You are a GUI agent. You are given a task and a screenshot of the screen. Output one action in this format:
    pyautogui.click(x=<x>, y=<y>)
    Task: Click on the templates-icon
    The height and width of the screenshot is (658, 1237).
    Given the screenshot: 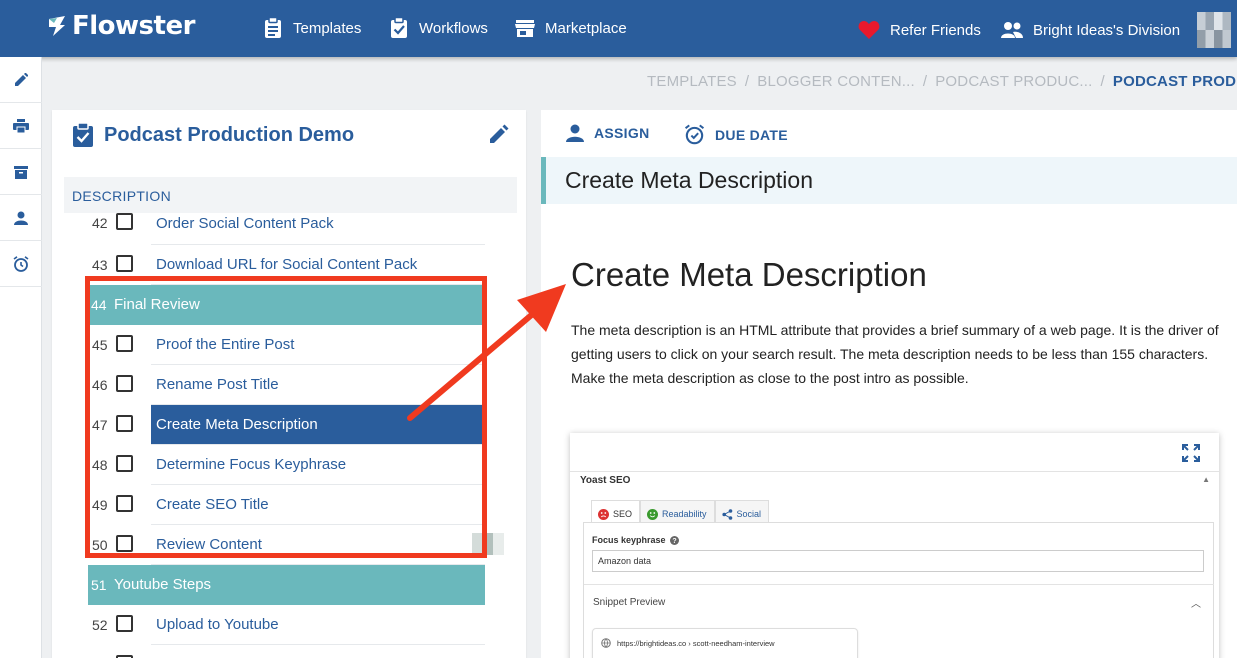 What is the action you would take?
    pyautogui.click(x=273, y=27)
    